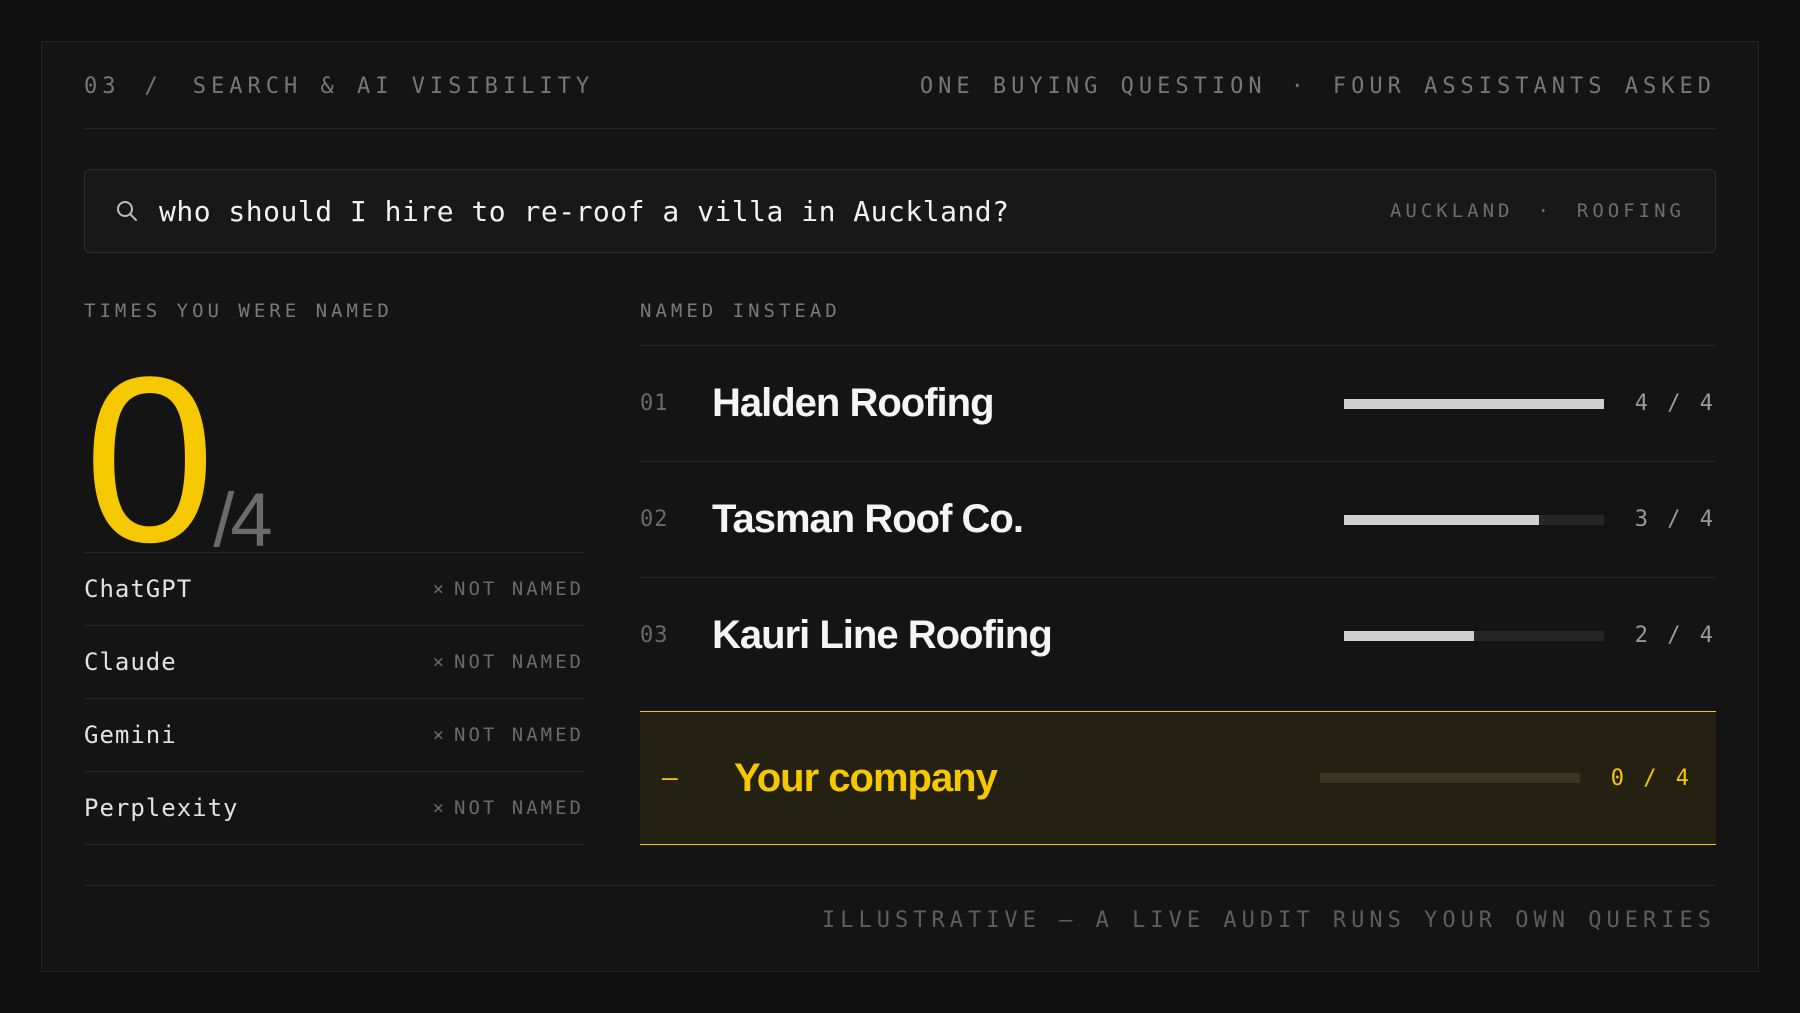 The image size is (1800, 1013). What do you see at coordinates (882, 635) in the screenshot?
I see `competitor-name: Kauri Line Roofing` at bounding box center [882, 635].